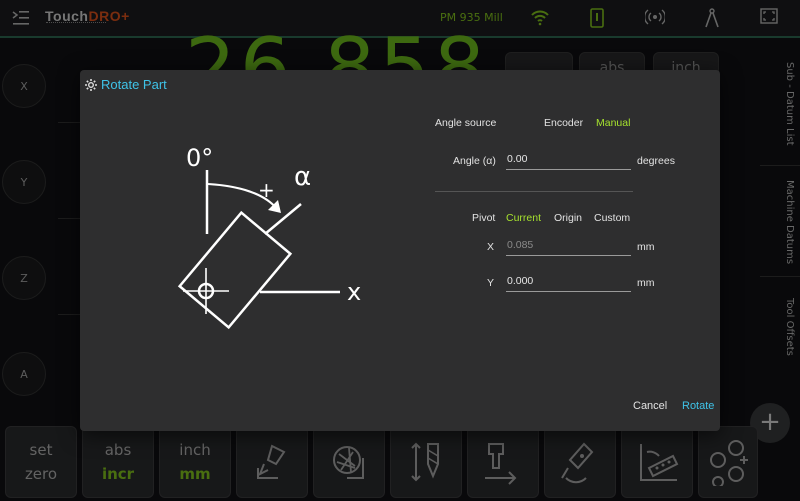  Describe the element at coordinates (646, 247) in the screenshot. I see `pivot-x-unit: mm` at that location.